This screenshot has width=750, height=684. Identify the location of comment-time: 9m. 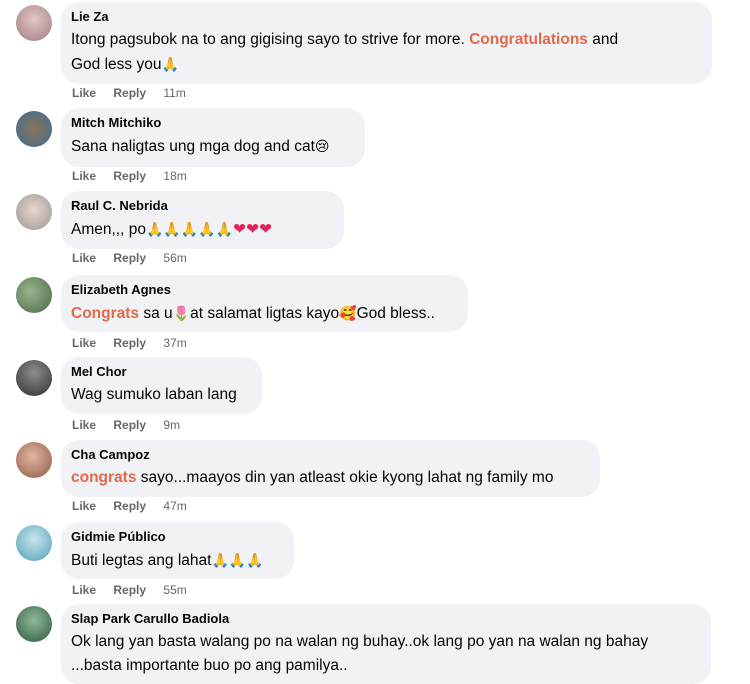
(171, 425).